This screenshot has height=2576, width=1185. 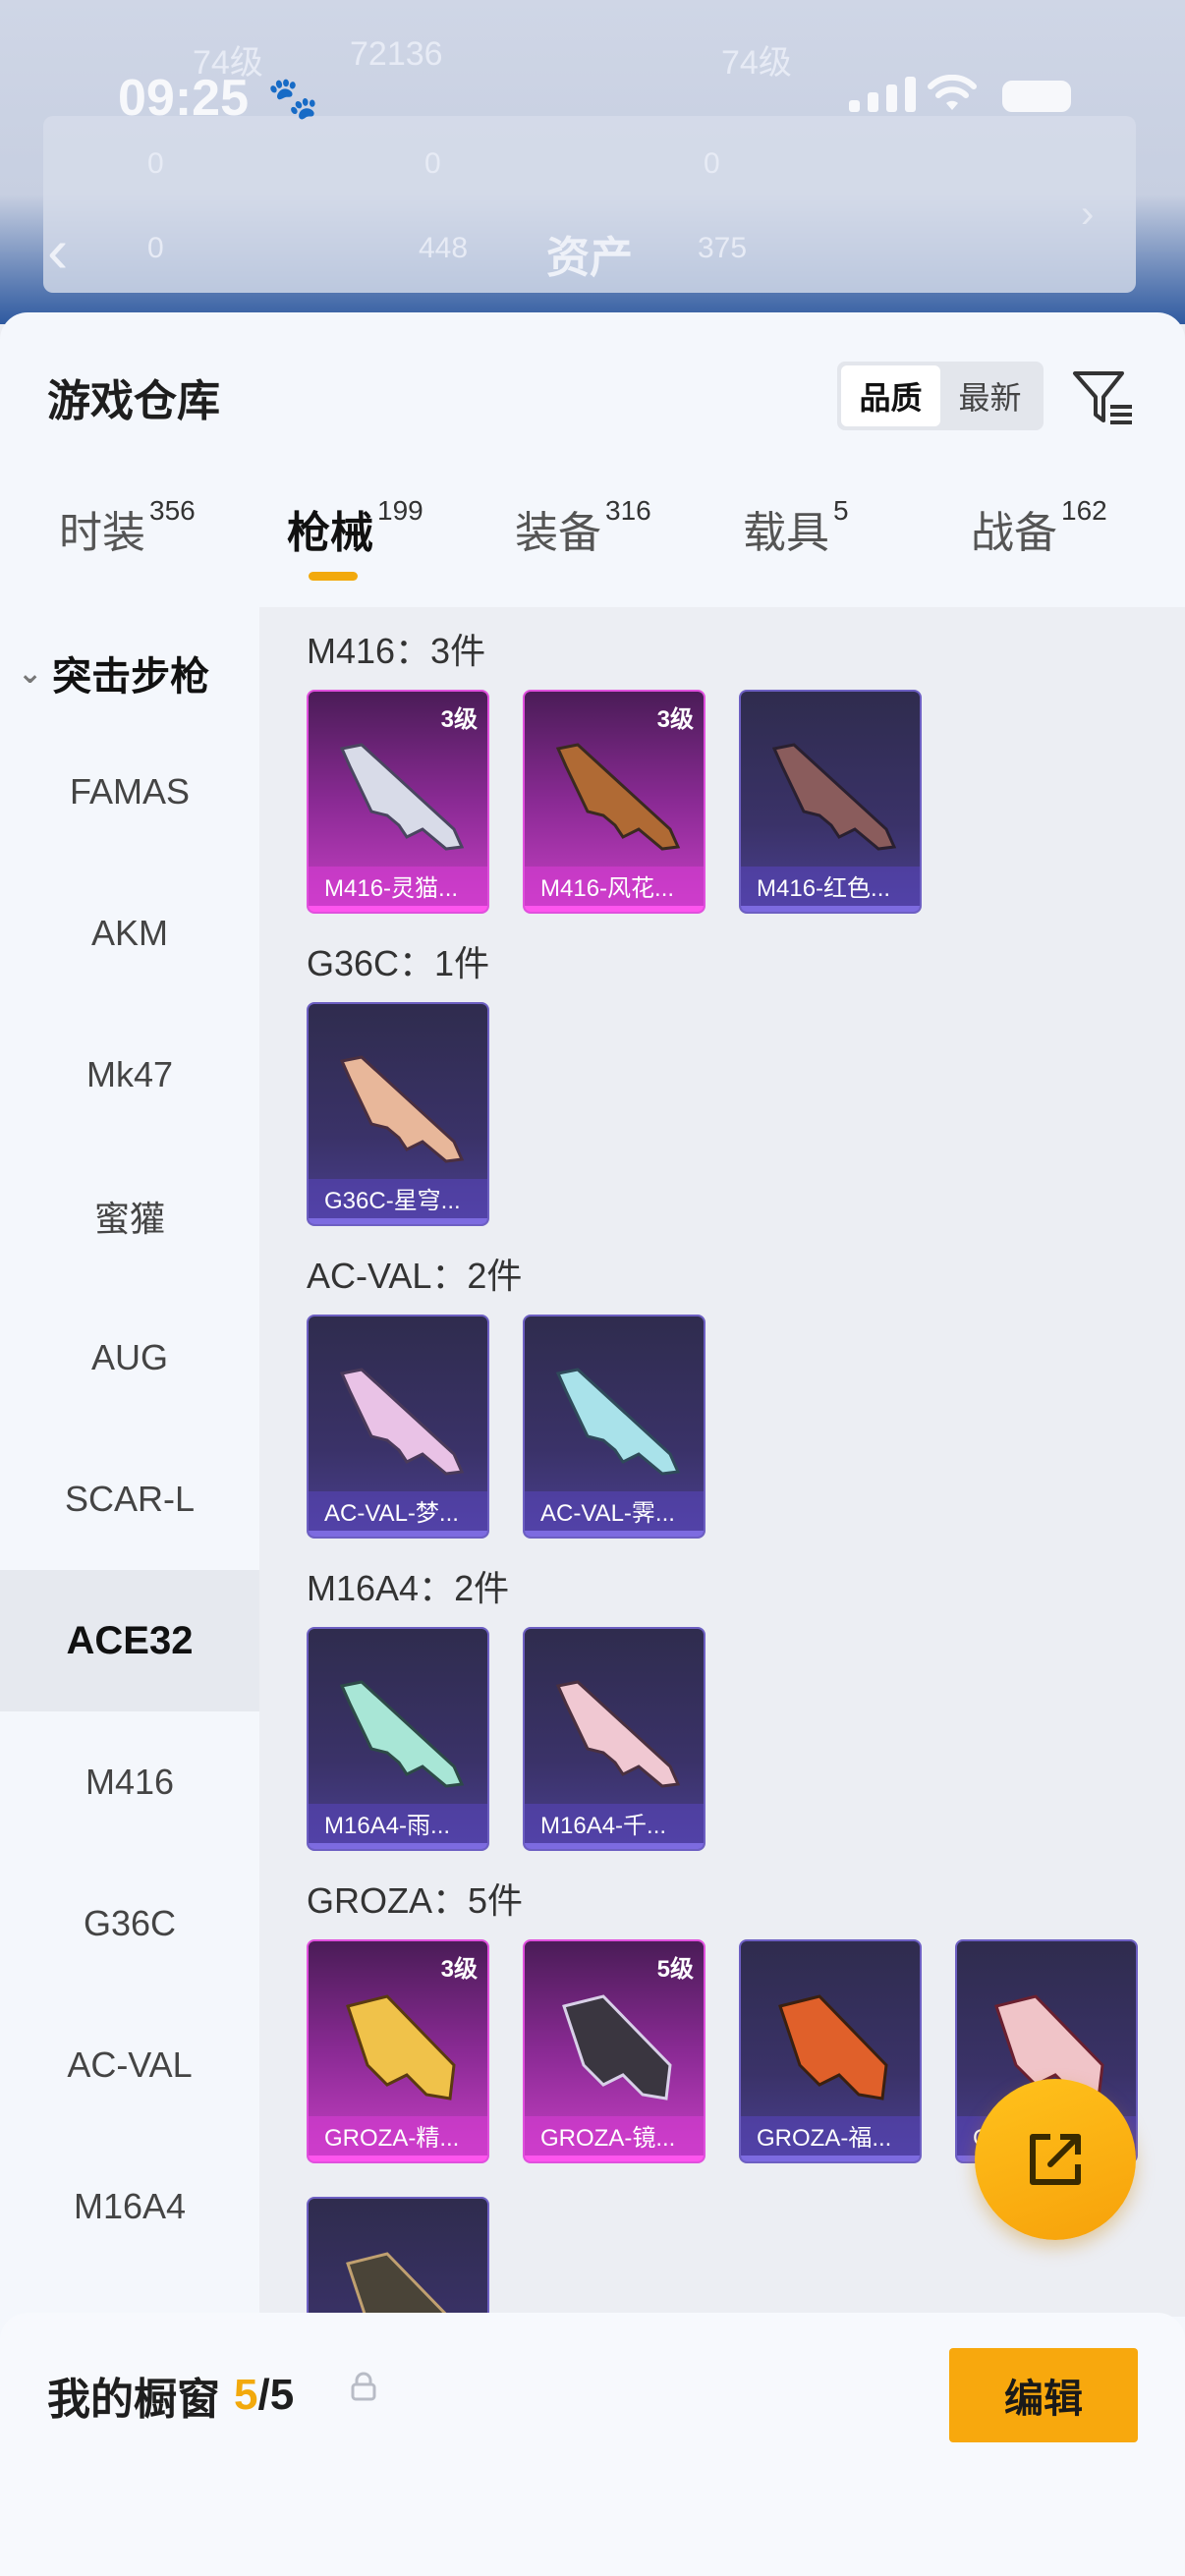 What do you see at coordinates (1014, 533) in the screenshot?
I see `tab-label: 战备` at bounding box center [1014, 533].